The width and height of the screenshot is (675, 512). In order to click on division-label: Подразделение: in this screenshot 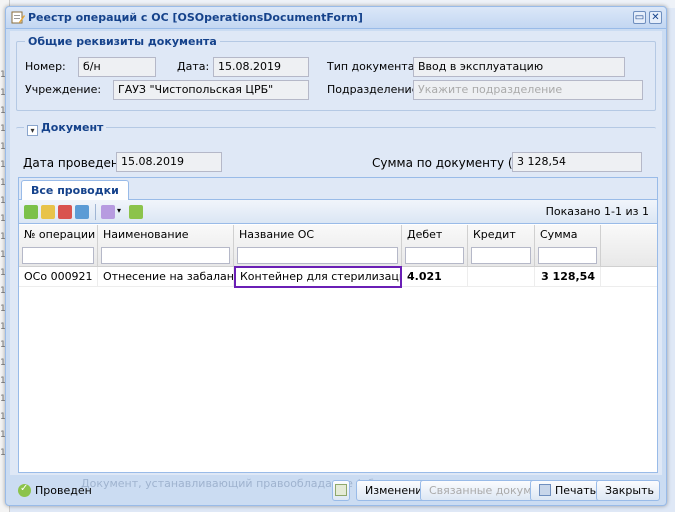, I will do `click(375, 89)`.